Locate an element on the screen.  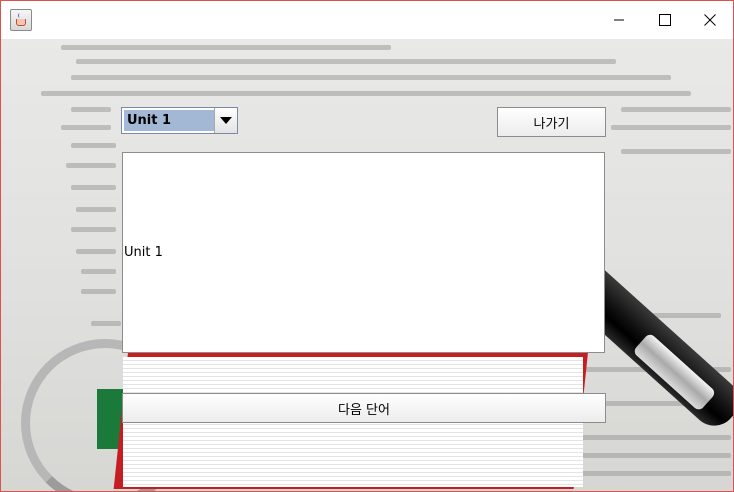
next-word-button: 다음 단어 is located at coordinates (364, 408).